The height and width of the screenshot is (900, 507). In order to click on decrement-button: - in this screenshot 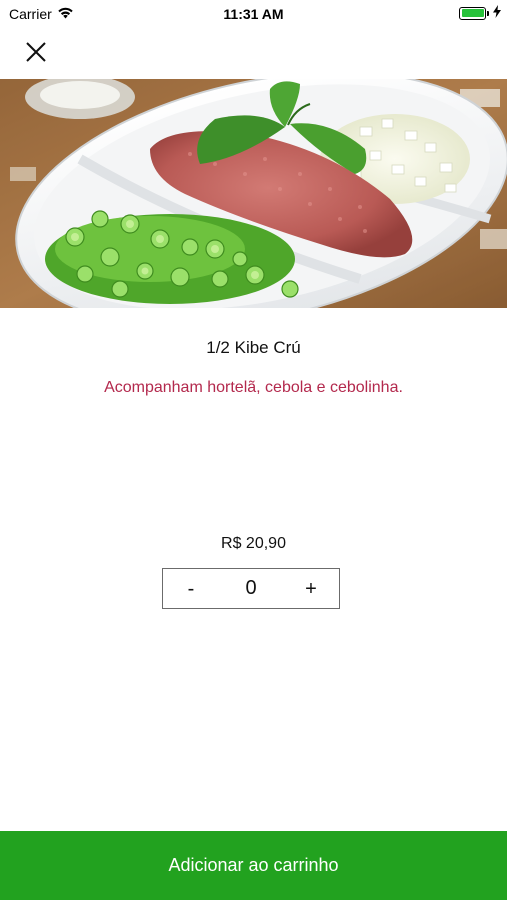, I will do `click(191, 589)`.